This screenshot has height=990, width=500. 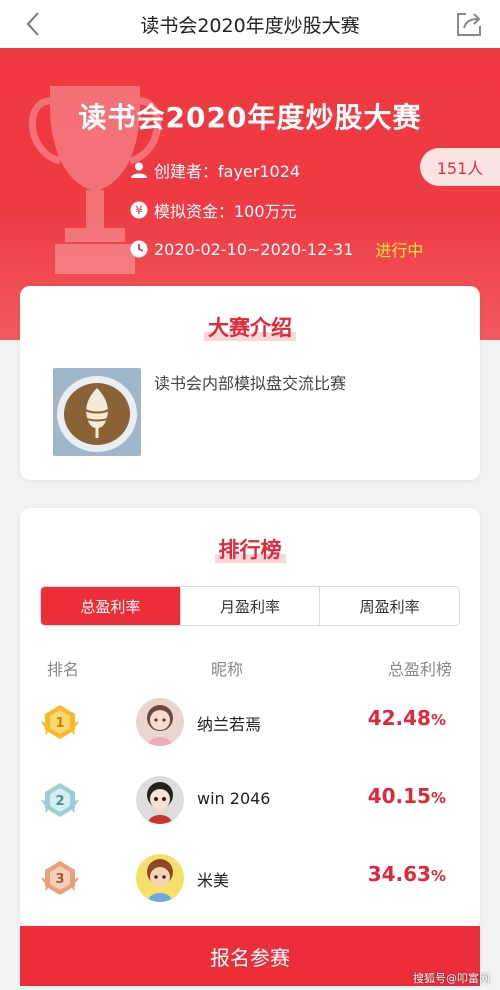 I want to click on intro-description: 读书会内部模拟盘交流比赛, so click(x=250, y=383).